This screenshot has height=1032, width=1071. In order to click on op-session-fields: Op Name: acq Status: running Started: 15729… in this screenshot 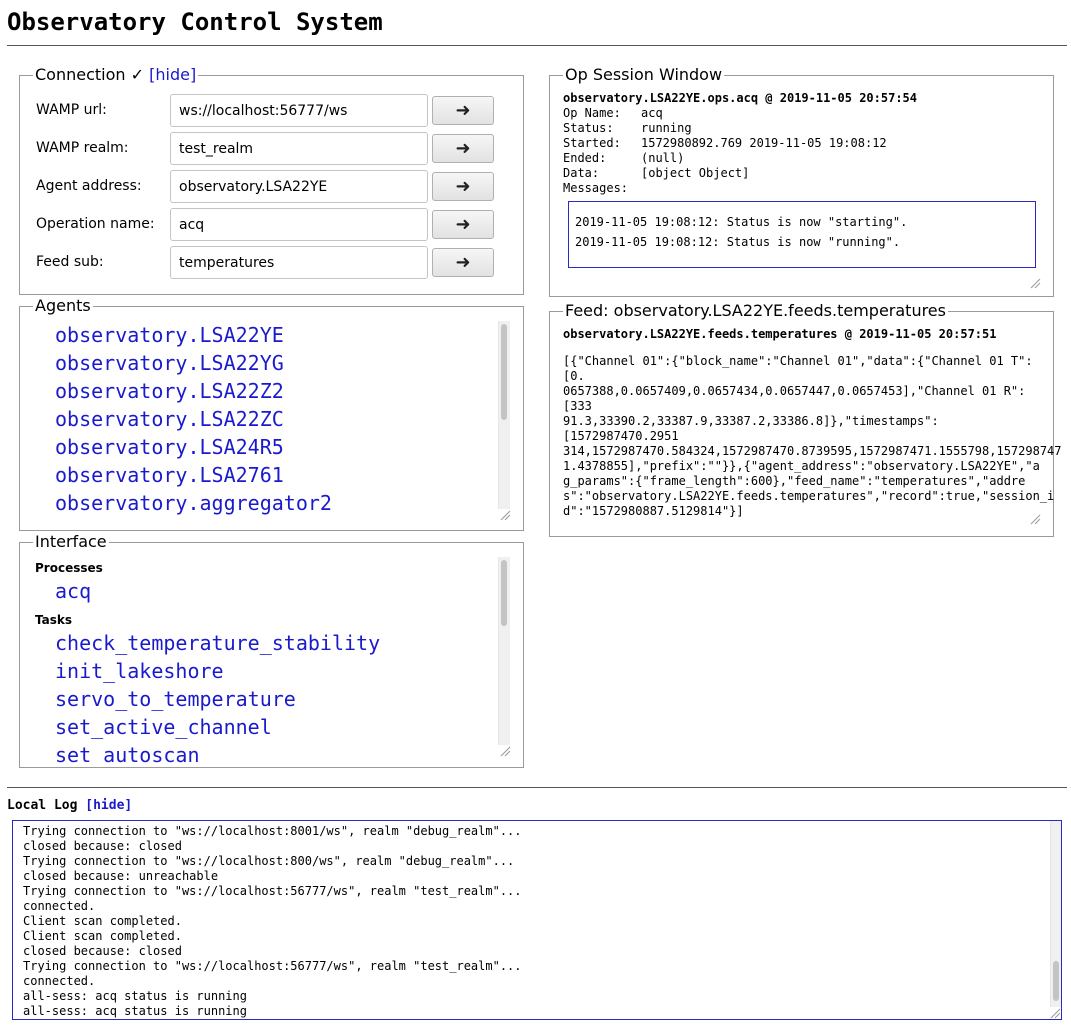, I will do `click(725, 151)`.